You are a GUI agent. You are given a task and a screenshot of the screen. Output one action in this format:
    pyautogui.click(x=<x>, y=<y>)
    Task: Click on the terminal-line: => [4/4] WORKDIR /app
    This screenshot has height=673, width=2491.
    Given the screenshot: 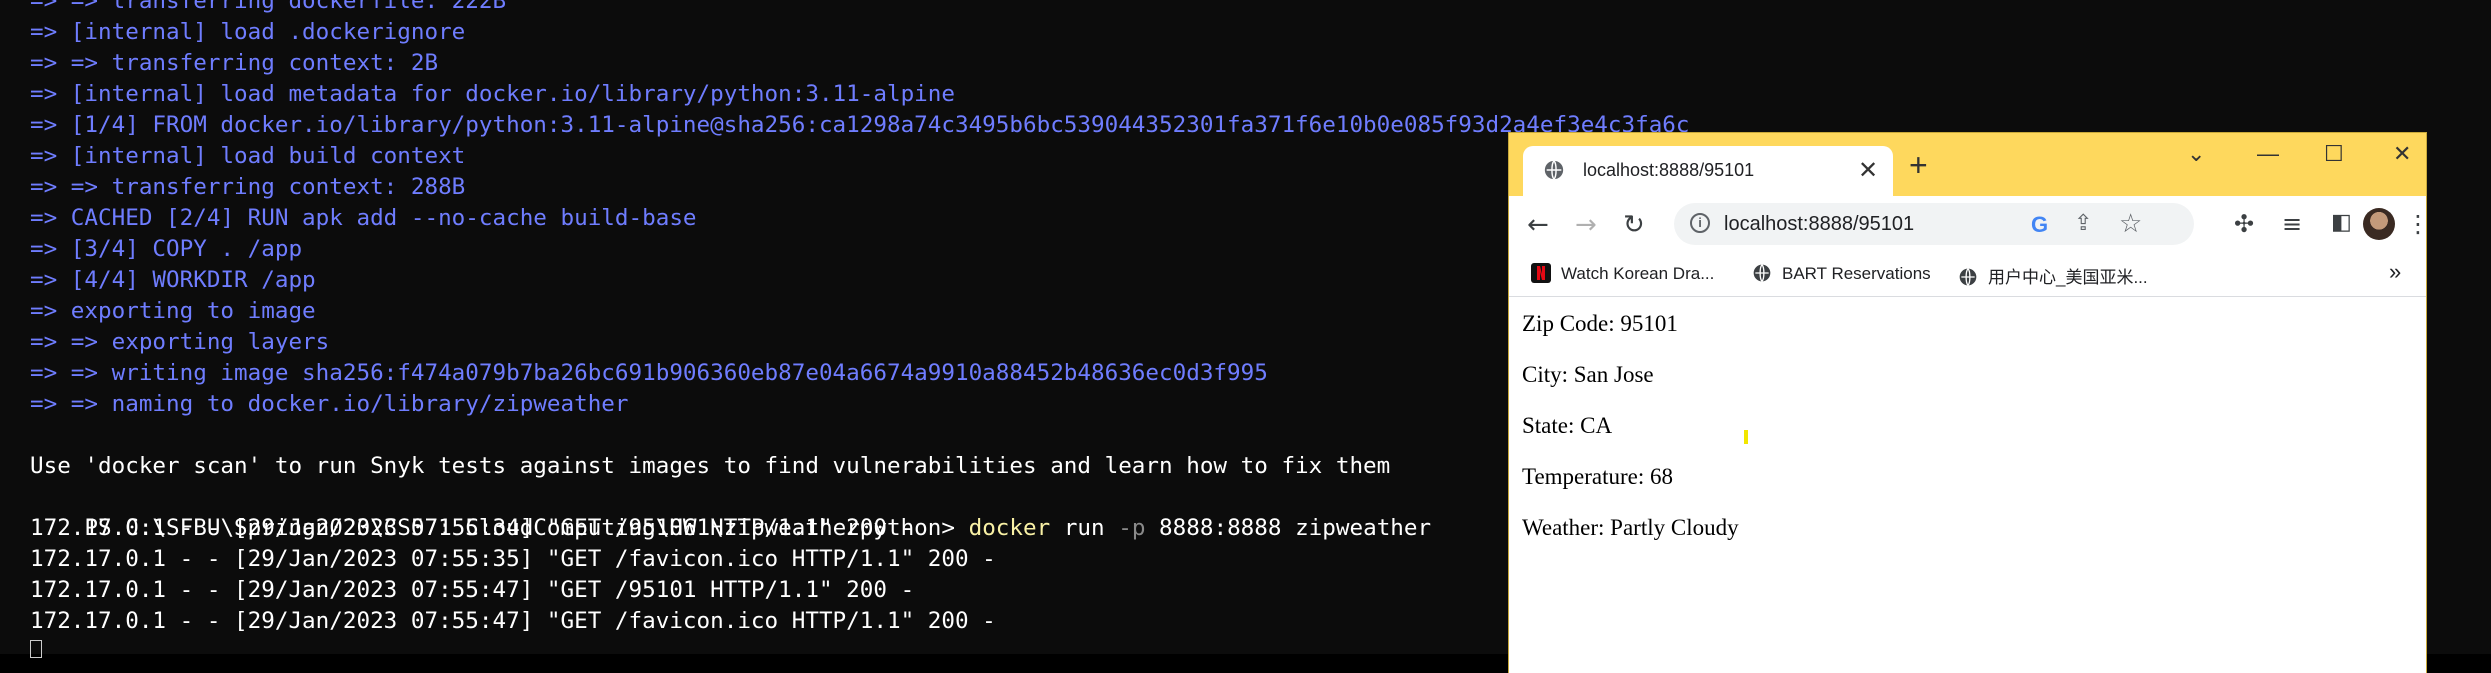 What is the action you would take?
    pyautogui.click(x=173, y=280)
    